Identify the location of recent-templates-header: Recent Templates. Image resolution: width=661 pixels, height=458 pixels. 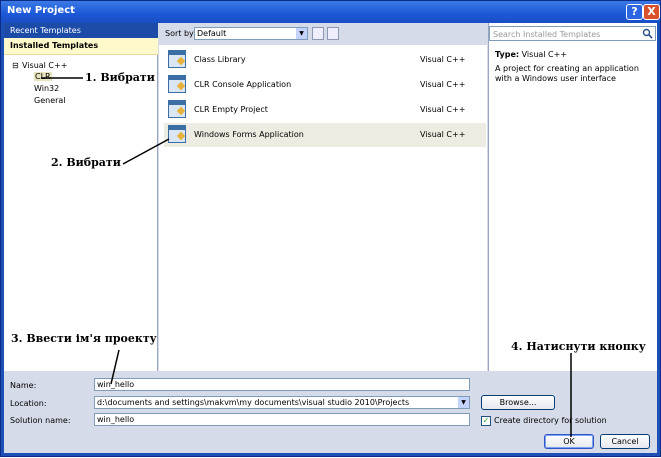
(81, 30).